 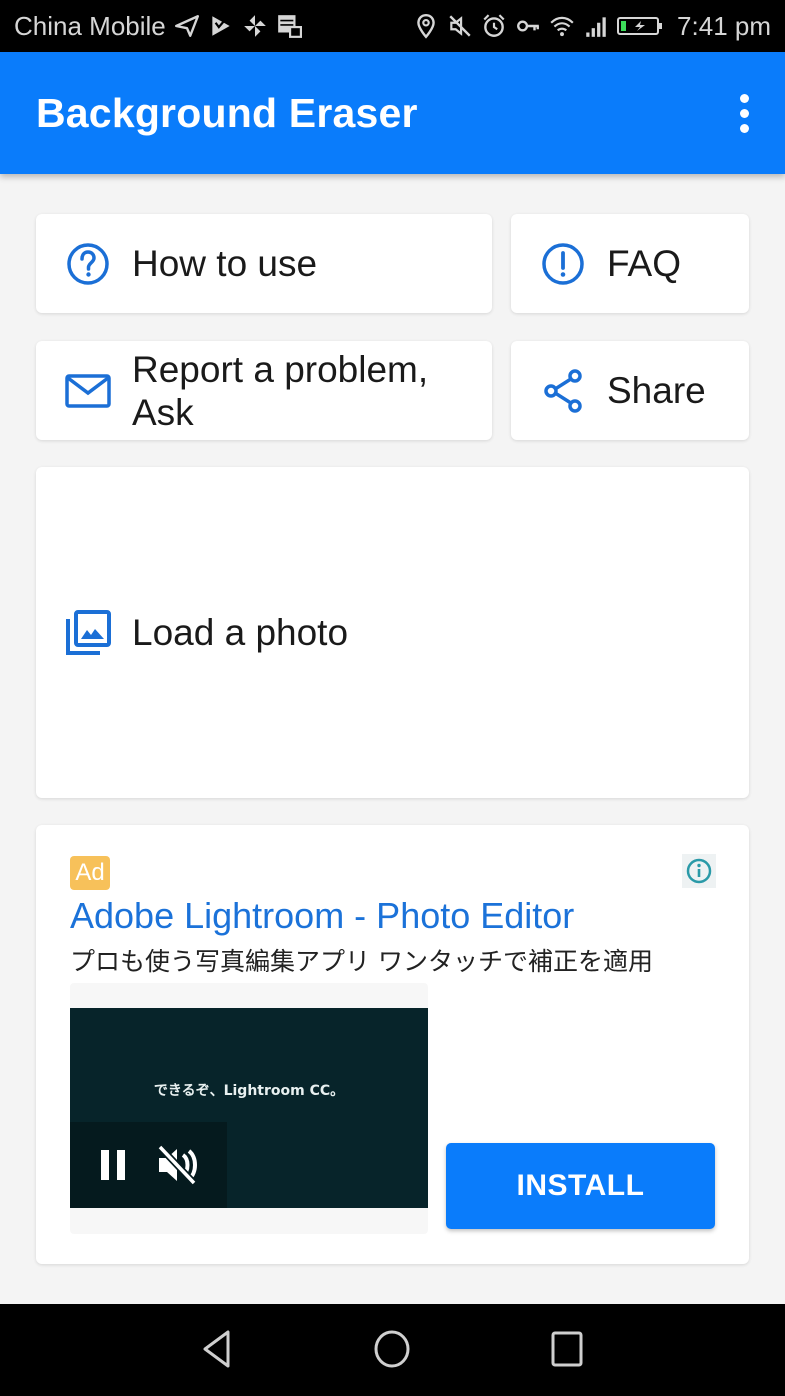 What do you see at coordinates (322, 916) in the screenshot?
I see `ad-title-link: Adobe Lightroom - Photo Editor` at bounding box center [322, 916].